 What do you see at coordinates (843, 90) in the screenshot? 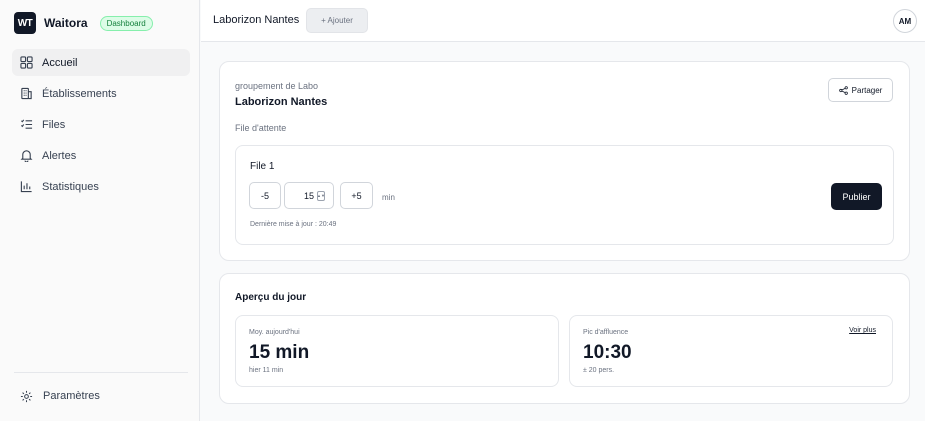
I see `share-icon` at bounding box center [843, 90].